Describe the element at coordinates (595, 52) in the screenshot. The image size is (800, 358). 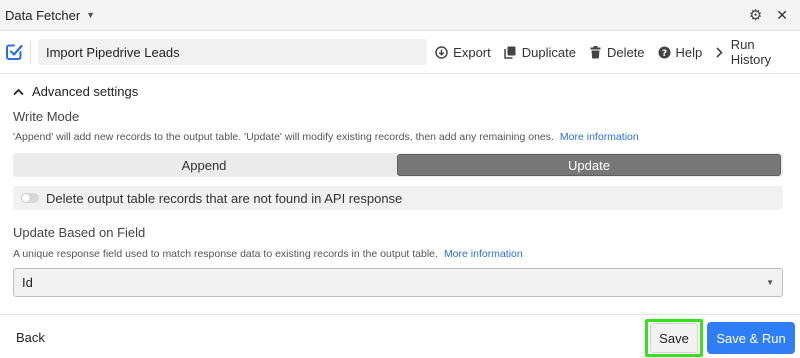
I see `trash-icon` at that location.